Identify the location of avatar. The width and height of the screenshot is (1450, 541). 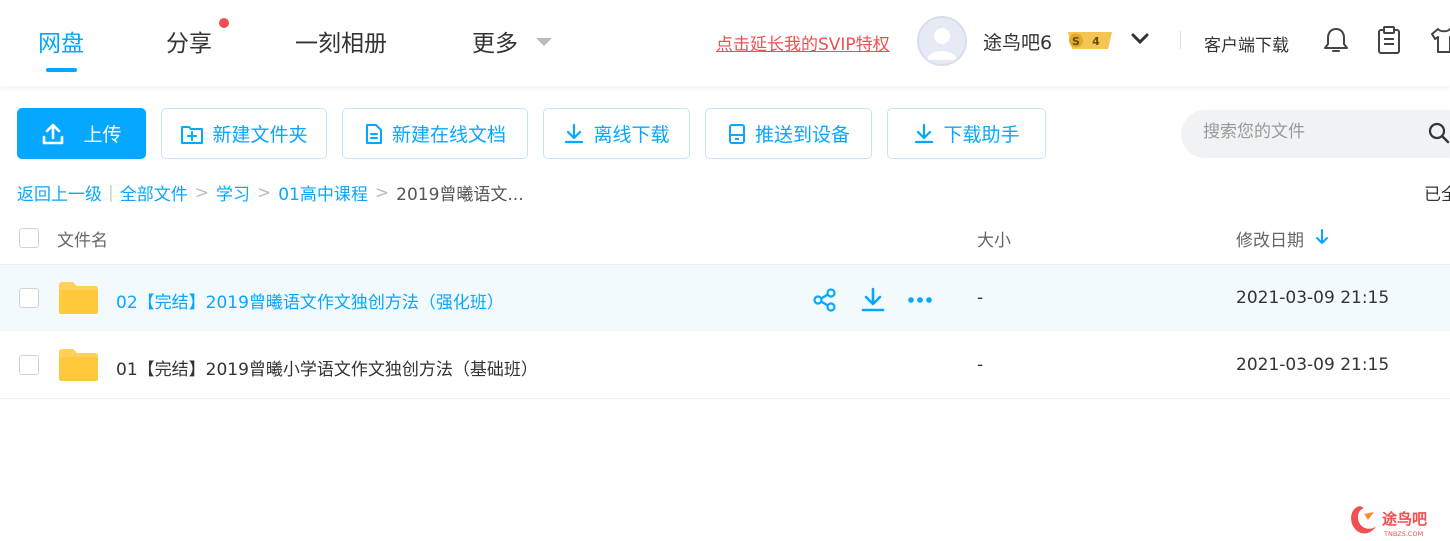
(942, 41).